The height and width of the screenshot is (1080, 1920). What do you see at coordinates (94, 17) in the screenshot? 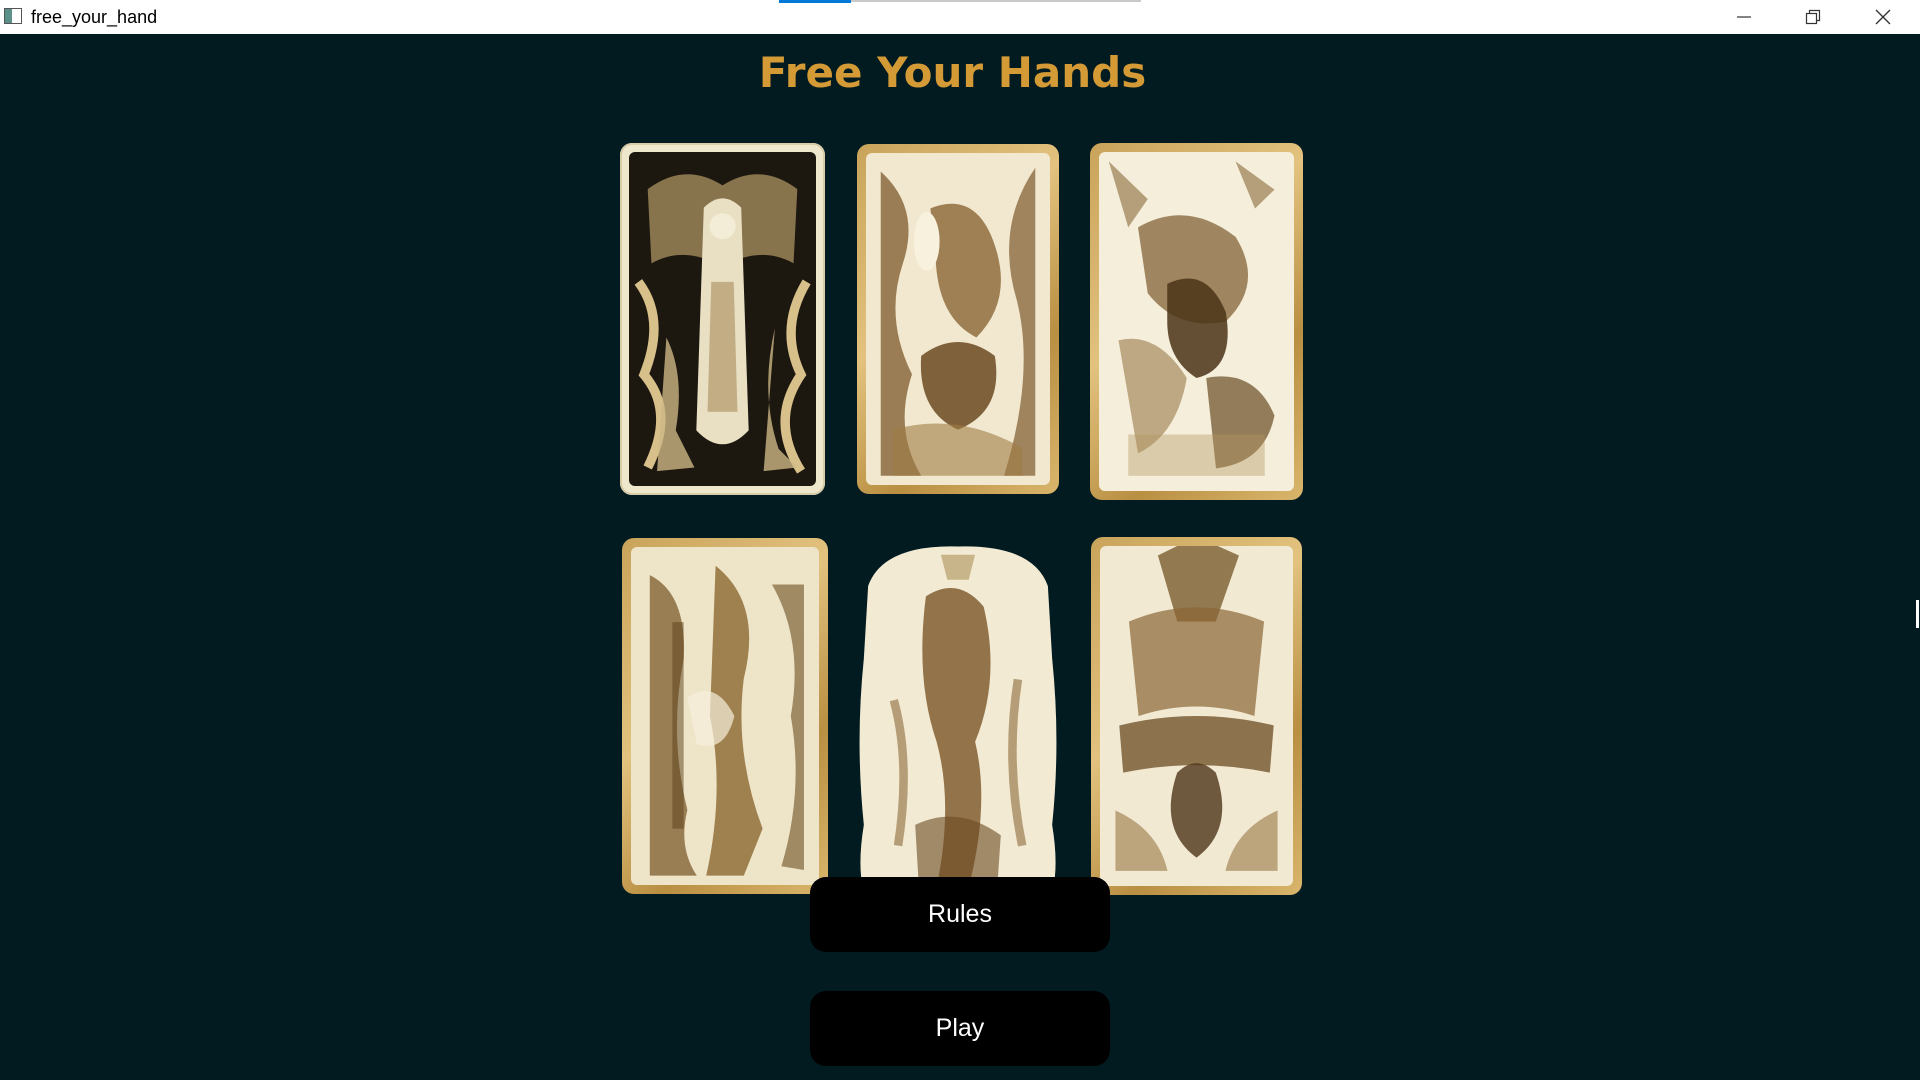
I see `window-title: free_your_hand` at bounding box center [94, 17].